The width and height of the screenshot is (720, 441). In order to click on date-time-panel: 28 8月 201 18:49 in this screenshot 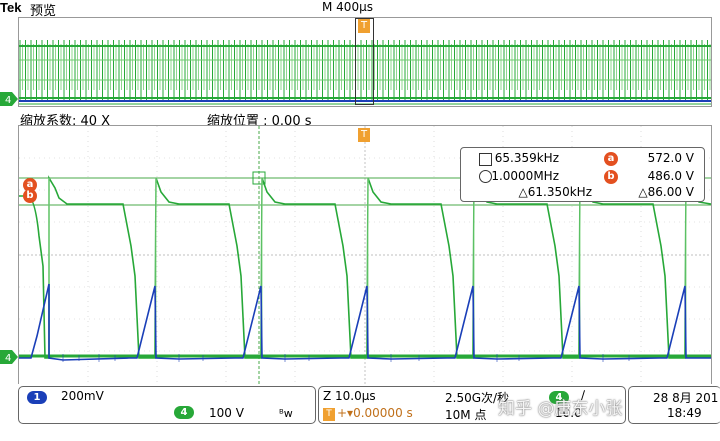, I will do `click(674, 405)`.